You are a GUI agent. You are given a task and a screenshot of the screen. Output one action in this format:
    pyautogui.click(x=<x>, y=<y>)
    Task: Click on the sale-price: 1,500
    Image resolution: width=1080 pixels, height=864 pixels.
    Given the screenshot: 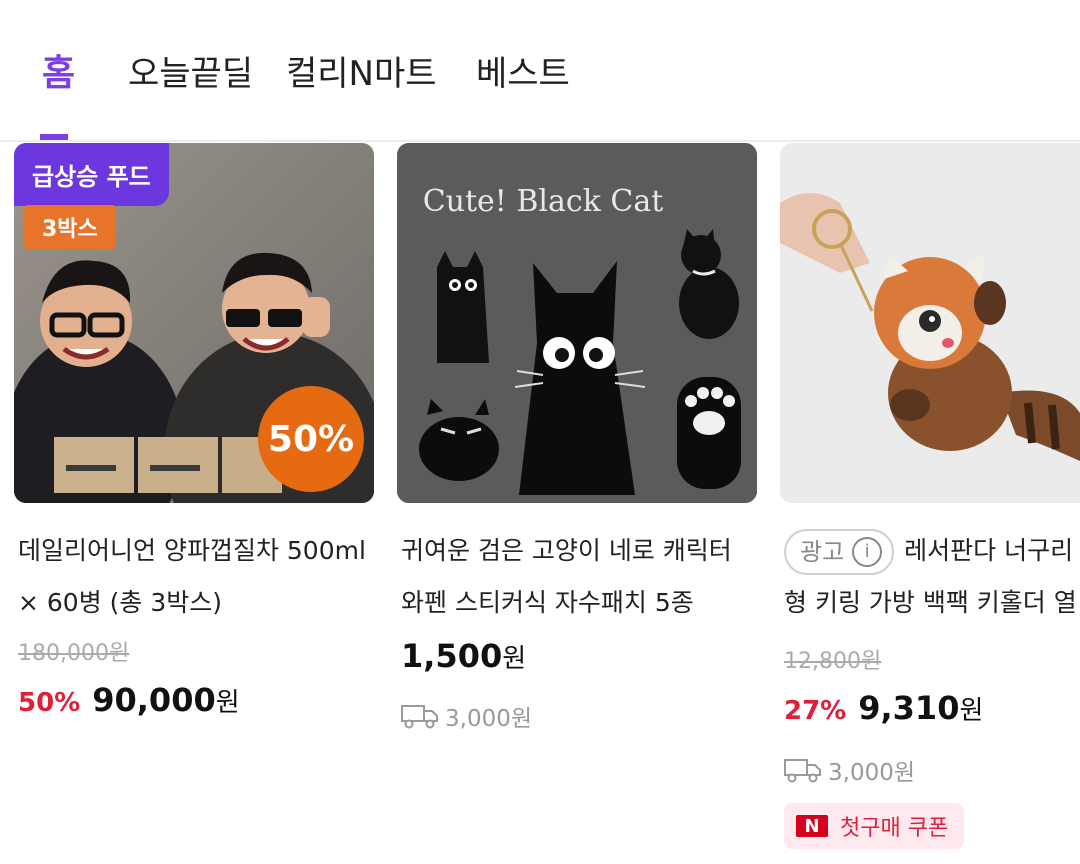 What is the action you would take?
    pyautogui.click(x=452, y=656)
    